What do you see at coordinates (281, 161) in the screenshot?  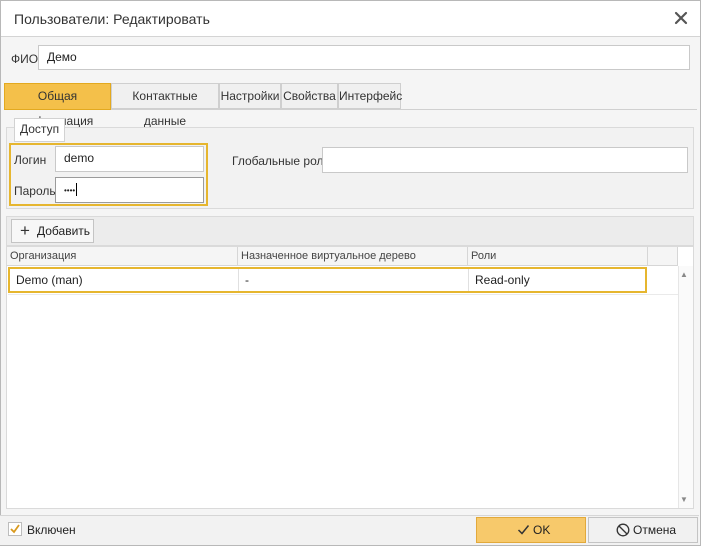 I see `global-roles-label: Глобальные роли` at bounding box center [281, 161].